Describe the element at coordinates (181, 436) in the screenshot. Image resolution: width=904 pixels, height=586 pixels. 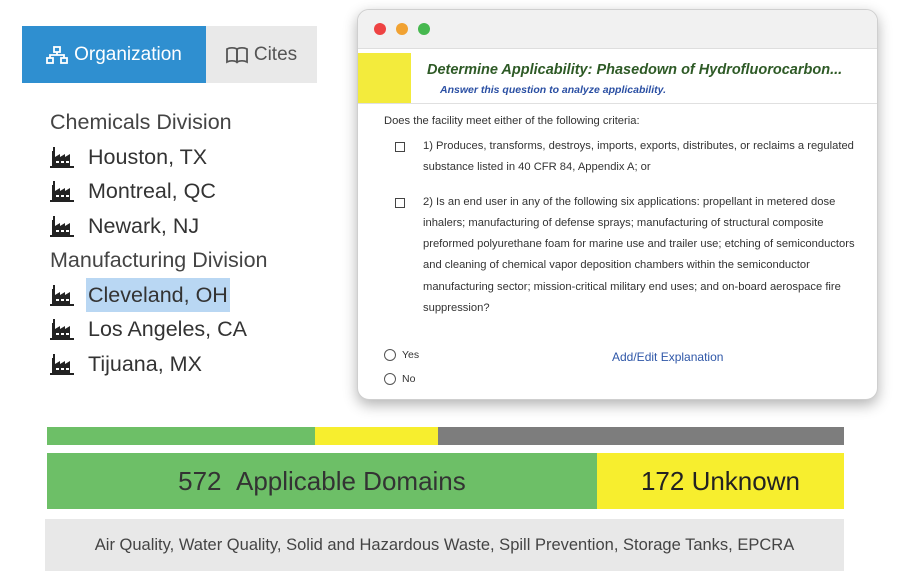
I see `progress-segment-applicable` at that location.